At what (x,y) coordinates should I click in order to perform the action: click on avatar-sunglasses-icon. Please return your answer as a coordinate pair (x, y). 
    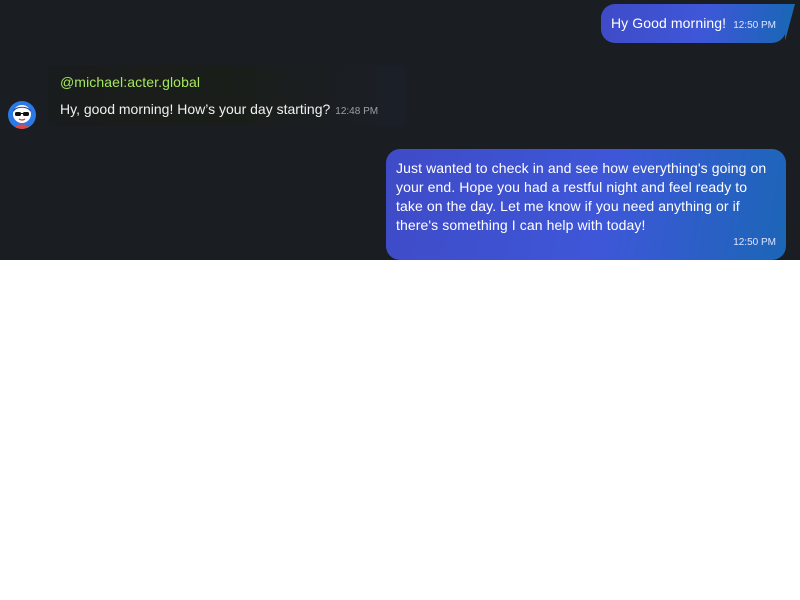
    Looking at the image, I should click on (22, 117).